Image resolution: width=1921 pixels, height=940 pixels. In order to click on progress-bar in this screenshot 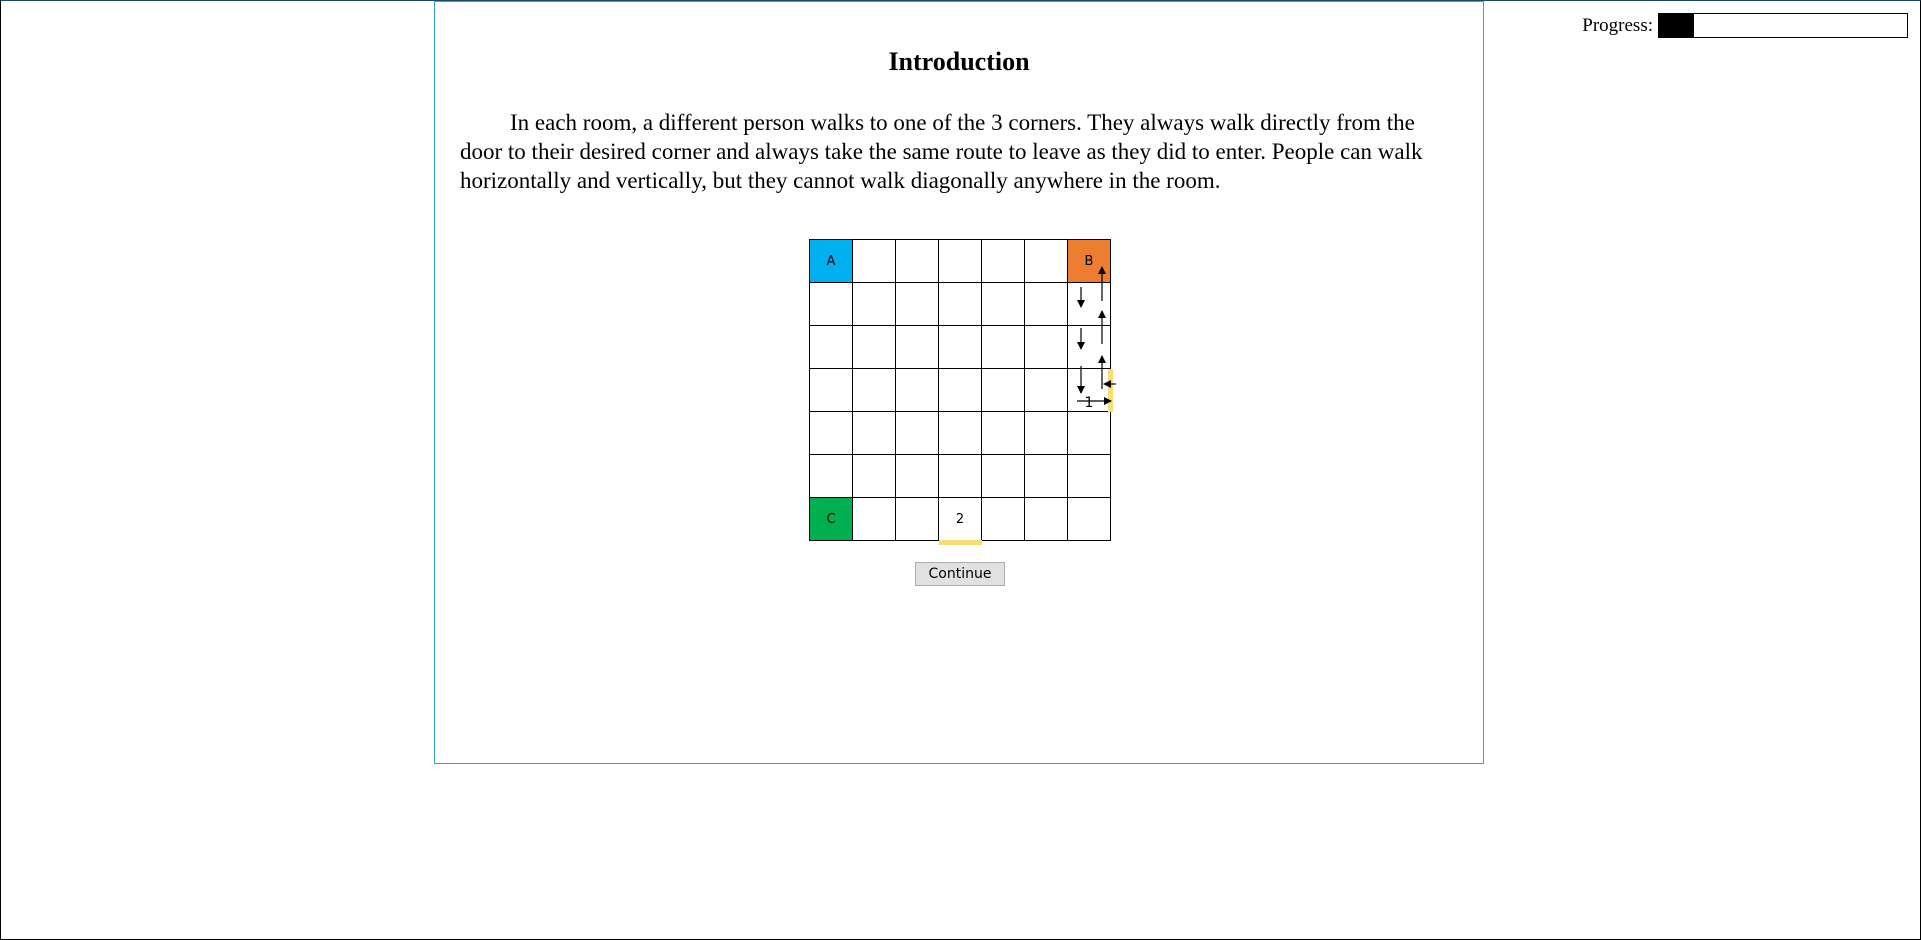, I will do `click(1783, 25)`.